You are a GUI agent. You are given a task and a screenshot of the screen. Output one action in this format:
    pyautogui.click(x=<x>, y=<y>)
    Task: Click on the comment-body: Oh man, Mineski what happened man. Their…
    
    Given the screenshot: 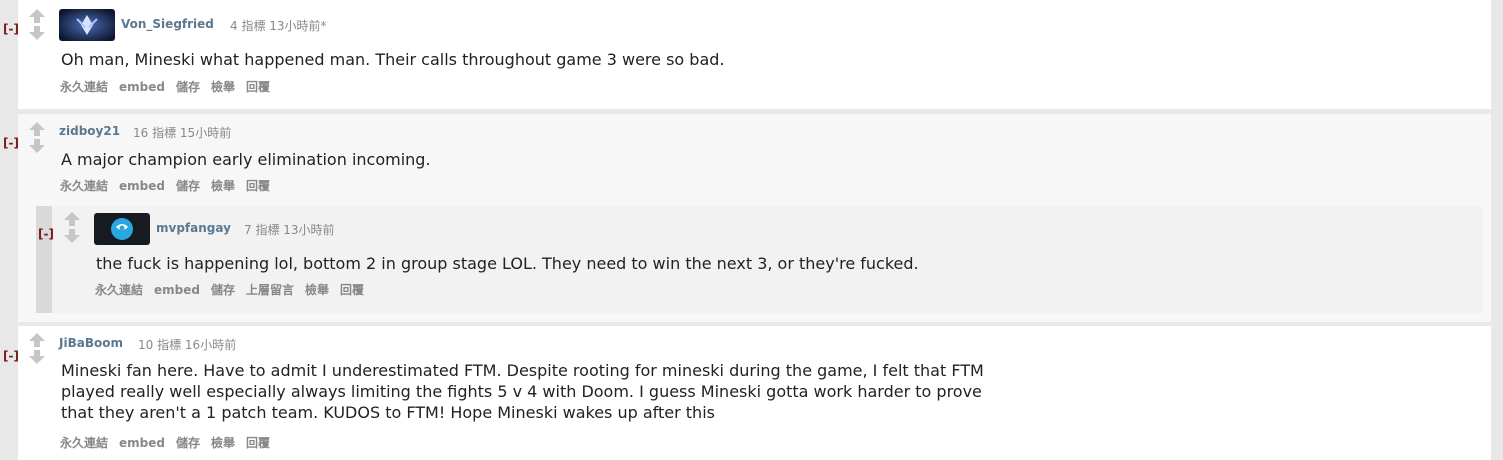 What is the action you would take?
    pyautogui.click(x=393, y=59)
    